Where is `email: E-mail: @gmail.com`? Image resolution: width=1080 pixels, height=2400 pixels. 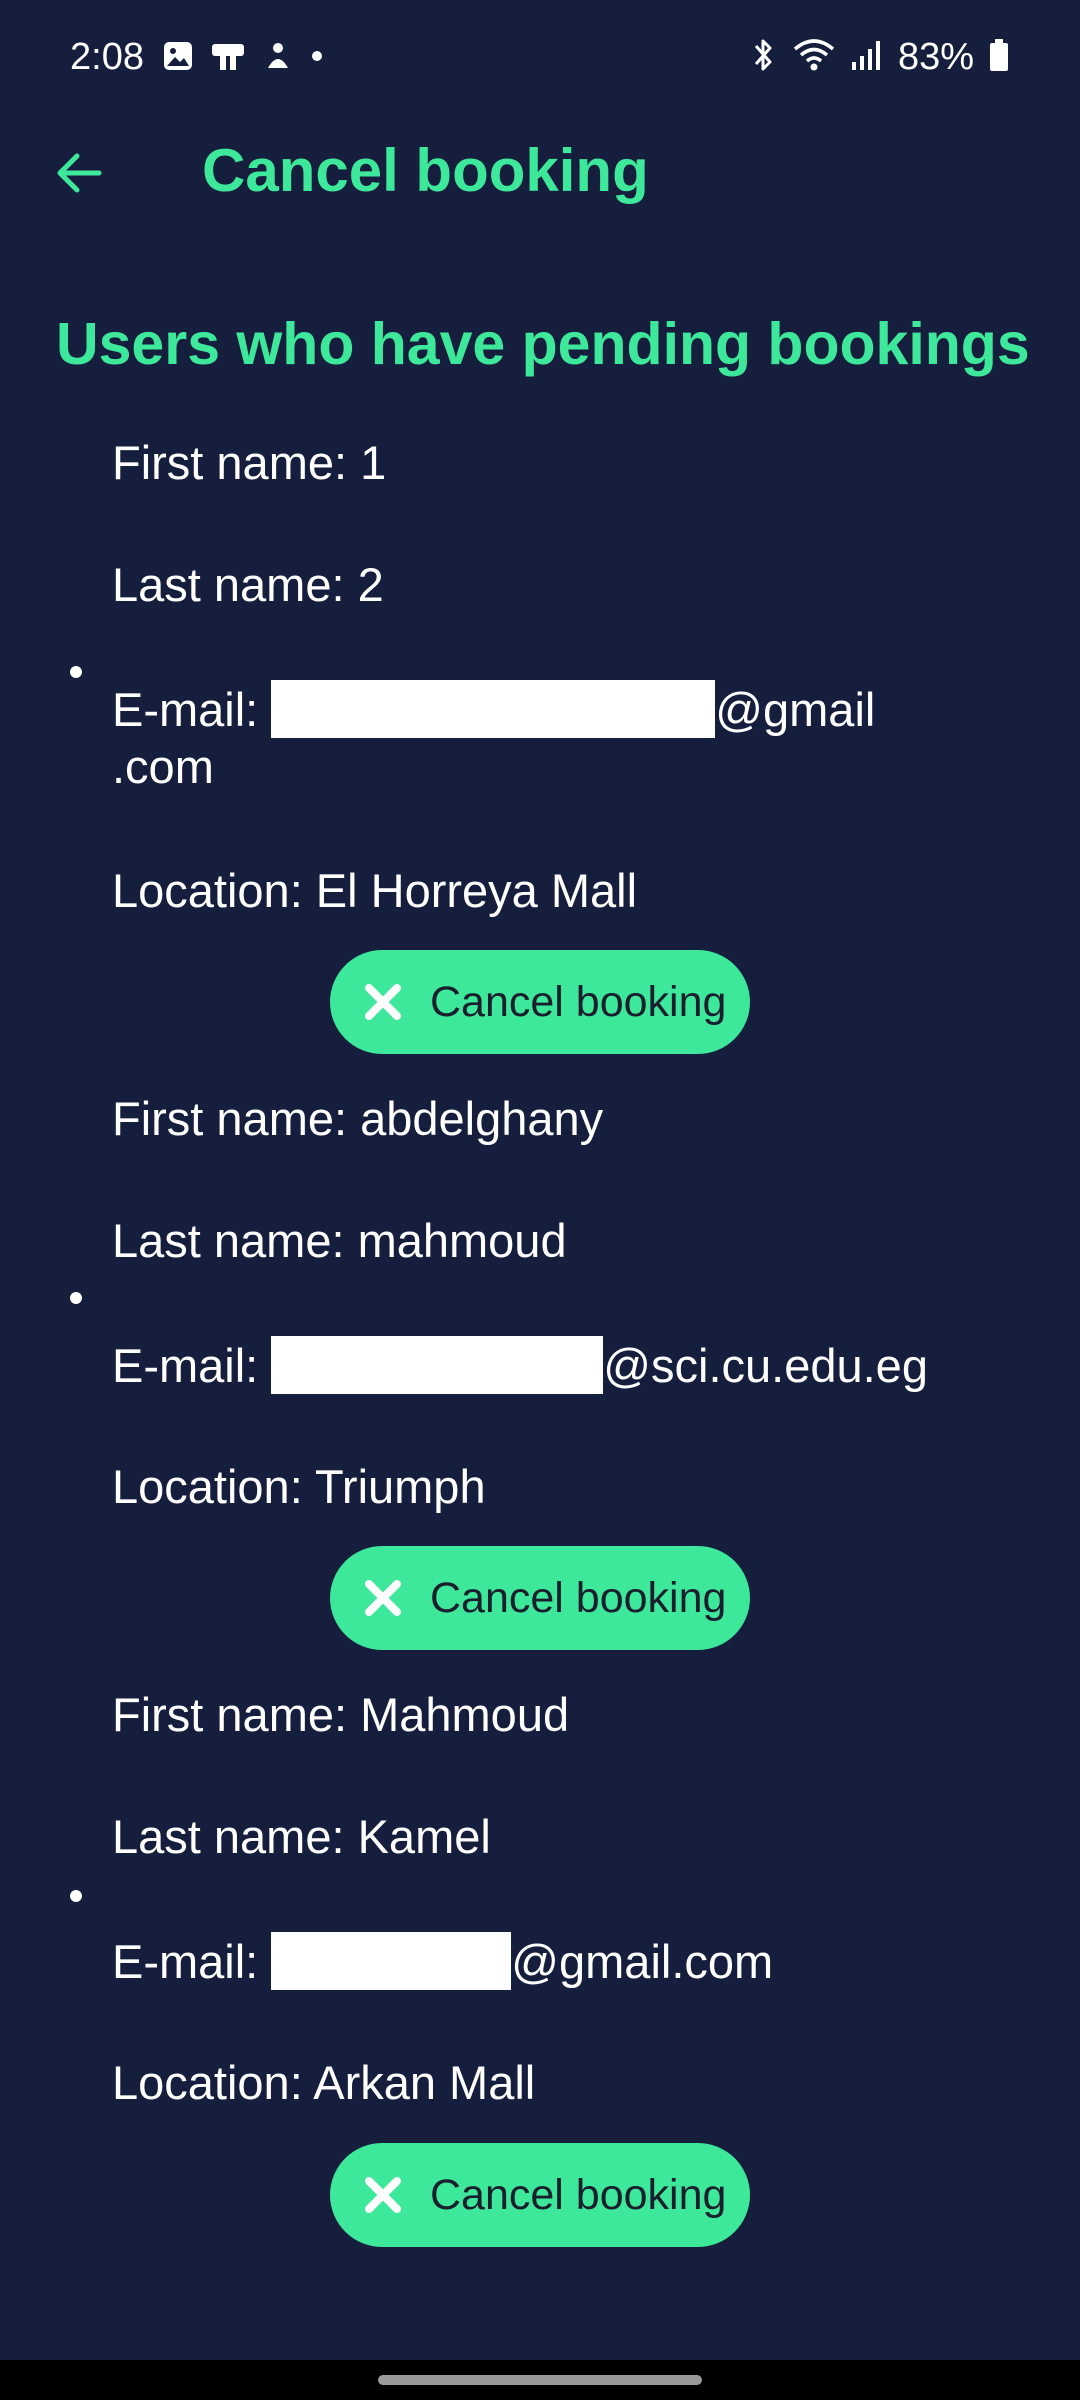 email: E-mail: @gmail.com is located at coordinates (442, 1961).